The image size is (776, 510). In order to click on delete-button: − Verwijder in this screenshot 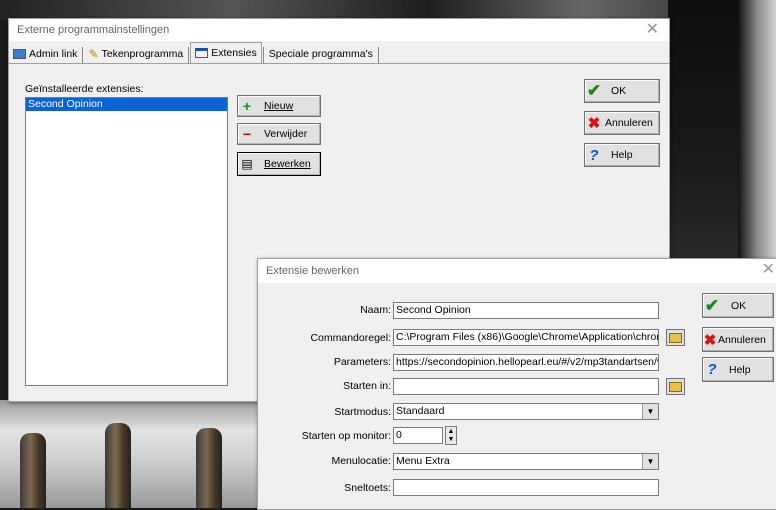, I will do `click(279, 134)`.